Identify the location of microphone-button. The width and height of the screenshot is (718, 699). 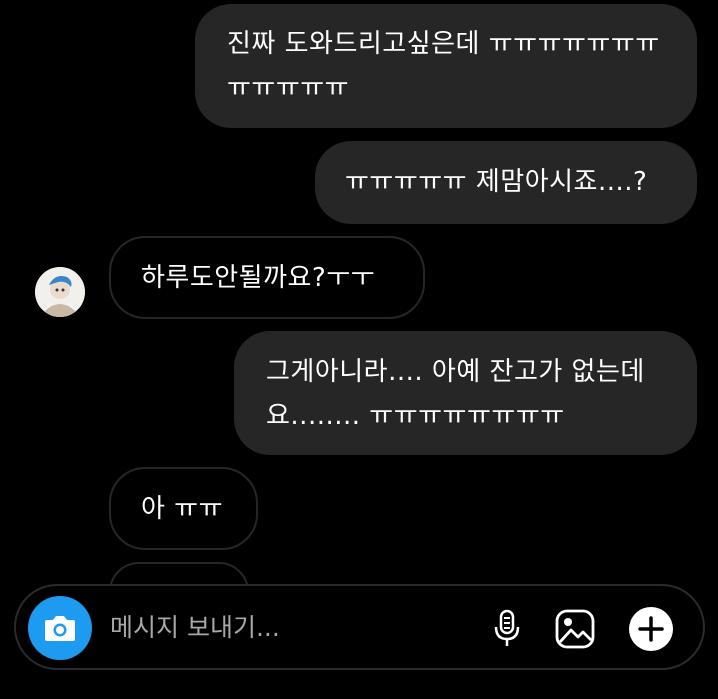
(507, 629).